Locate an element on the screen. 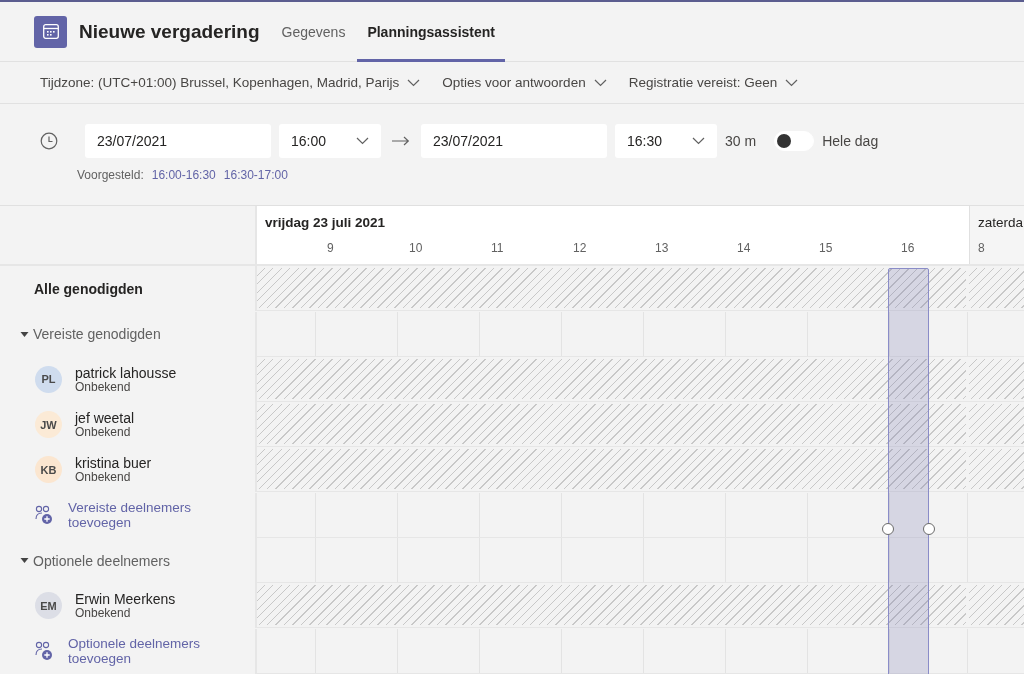  attendee-name: jef weetal is located at coordinates (105, 418).